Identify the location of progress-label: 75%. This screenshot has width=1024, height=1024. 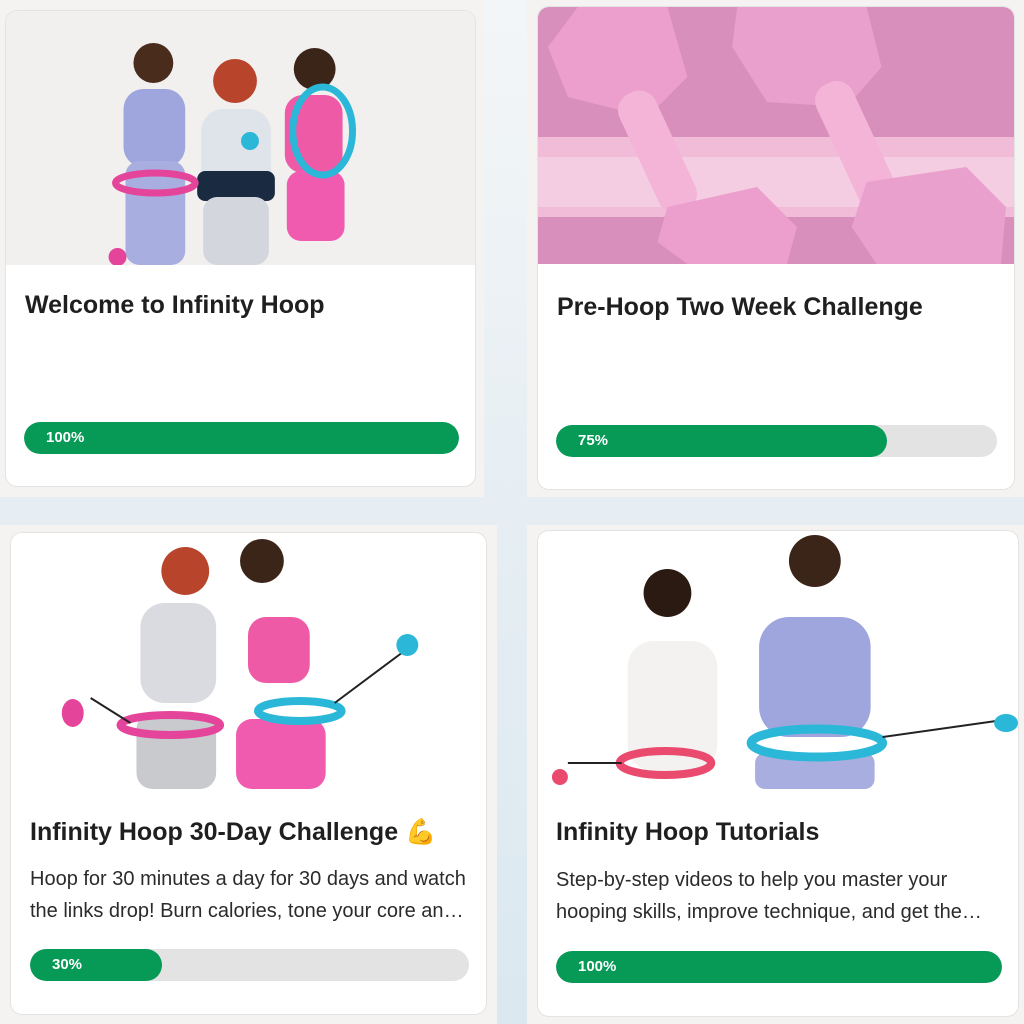
(593, 440).